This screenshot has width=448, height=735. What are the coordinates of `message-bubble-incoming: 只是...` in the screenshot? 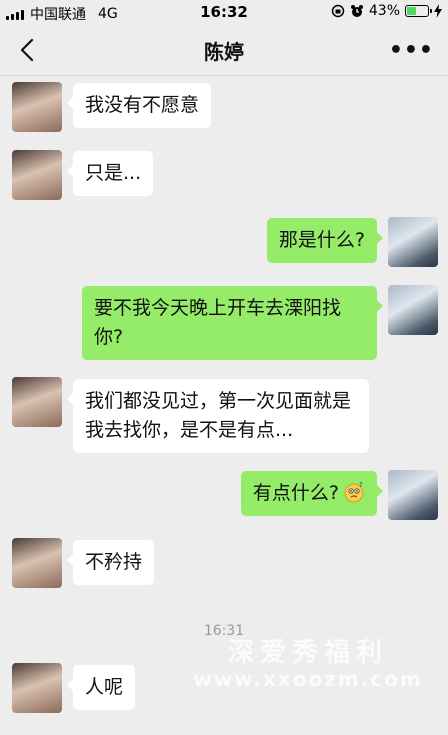 It's located at (110, 173).